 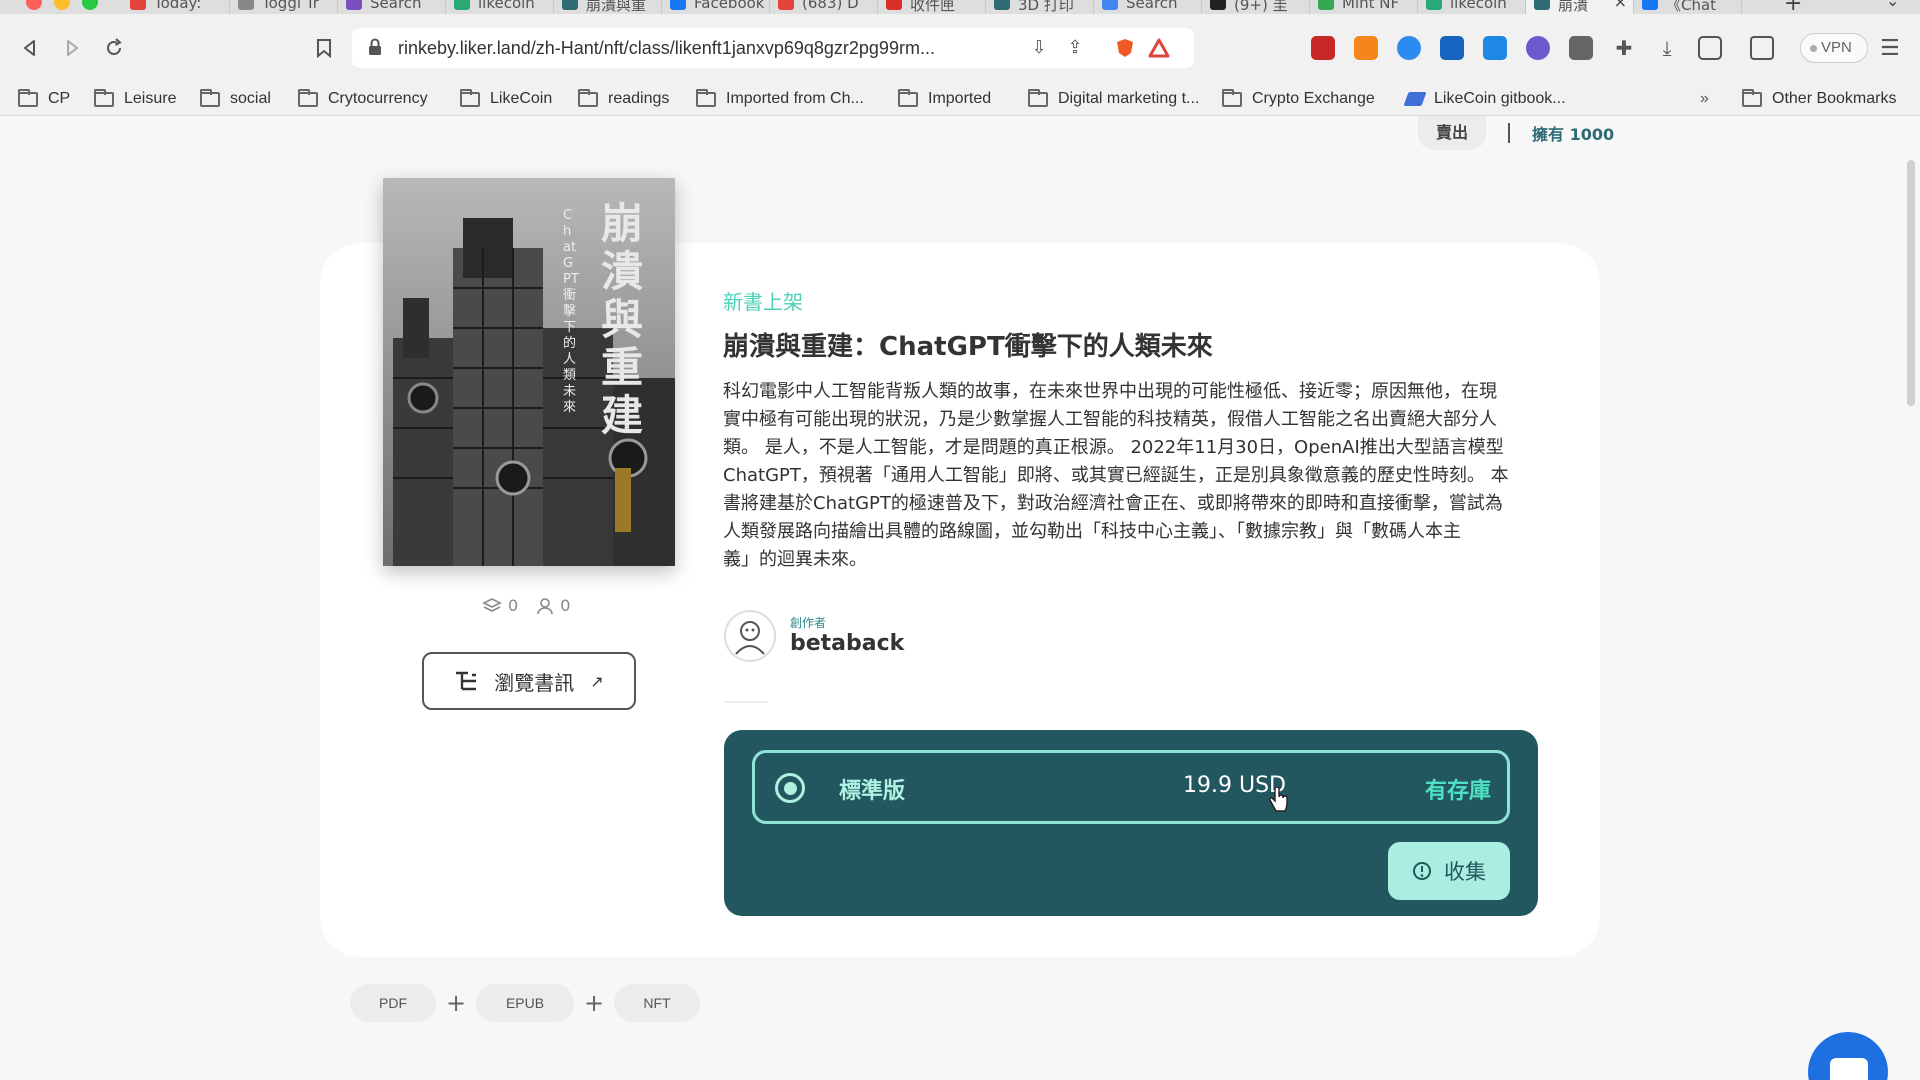 What do you see at coordinates (62, 5) in the screenshot?
I see `minimize-window-button` at bounding box center [62, 5].